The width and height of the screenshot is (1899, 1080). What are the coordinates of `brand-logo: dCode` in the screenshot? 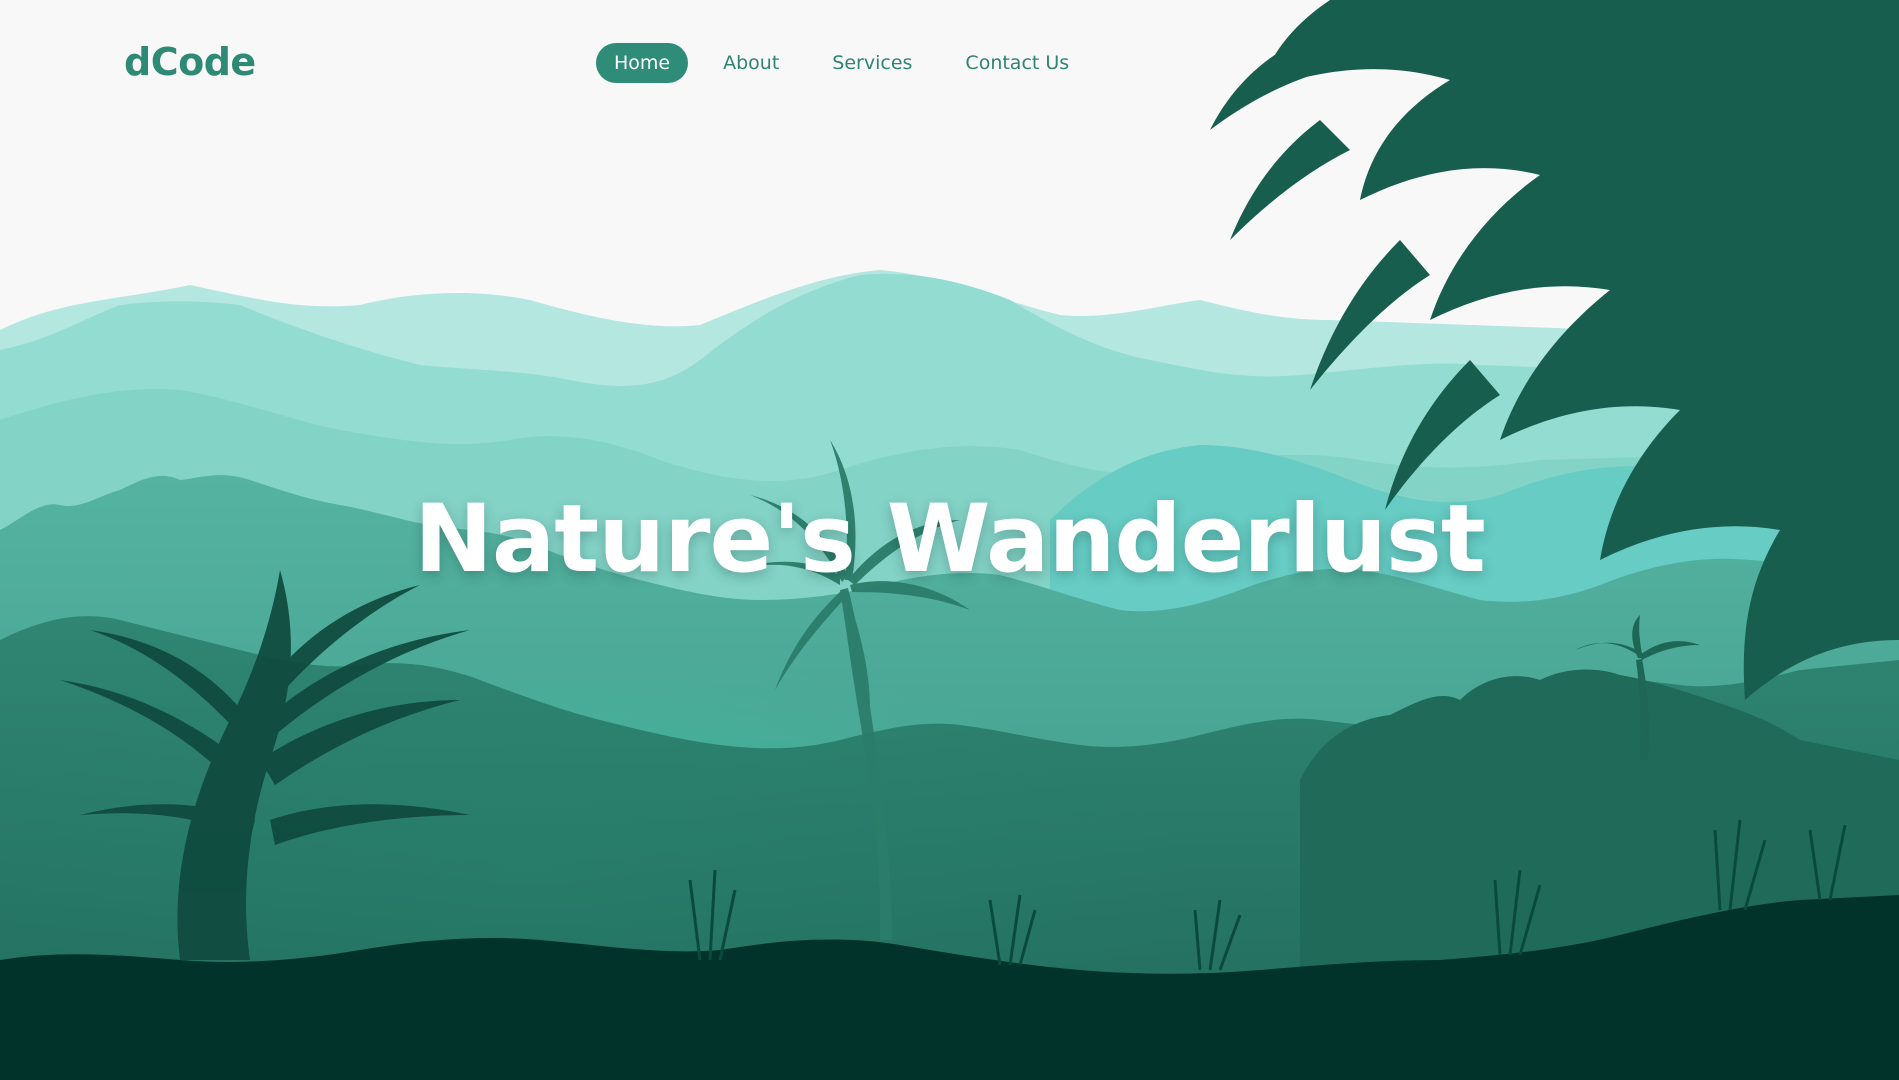 It's located at (190, 62).